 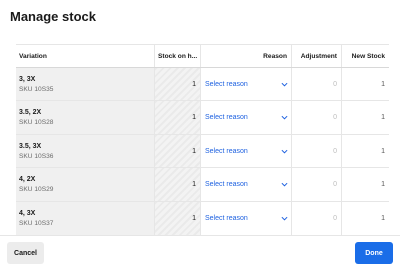 I want to click on header-new-stock: New Stock, so click(x=365, y=56).